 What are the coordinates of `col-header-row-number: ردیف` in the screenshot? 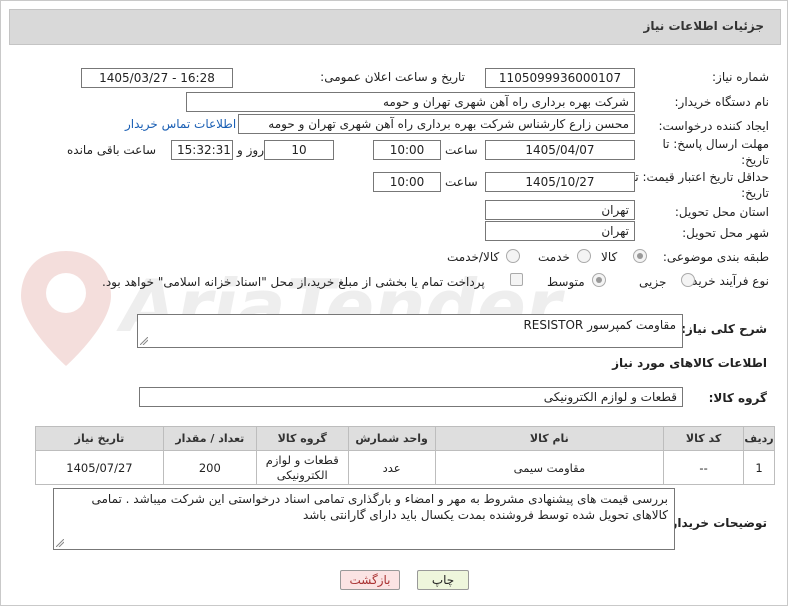 It's located at (759, 438).